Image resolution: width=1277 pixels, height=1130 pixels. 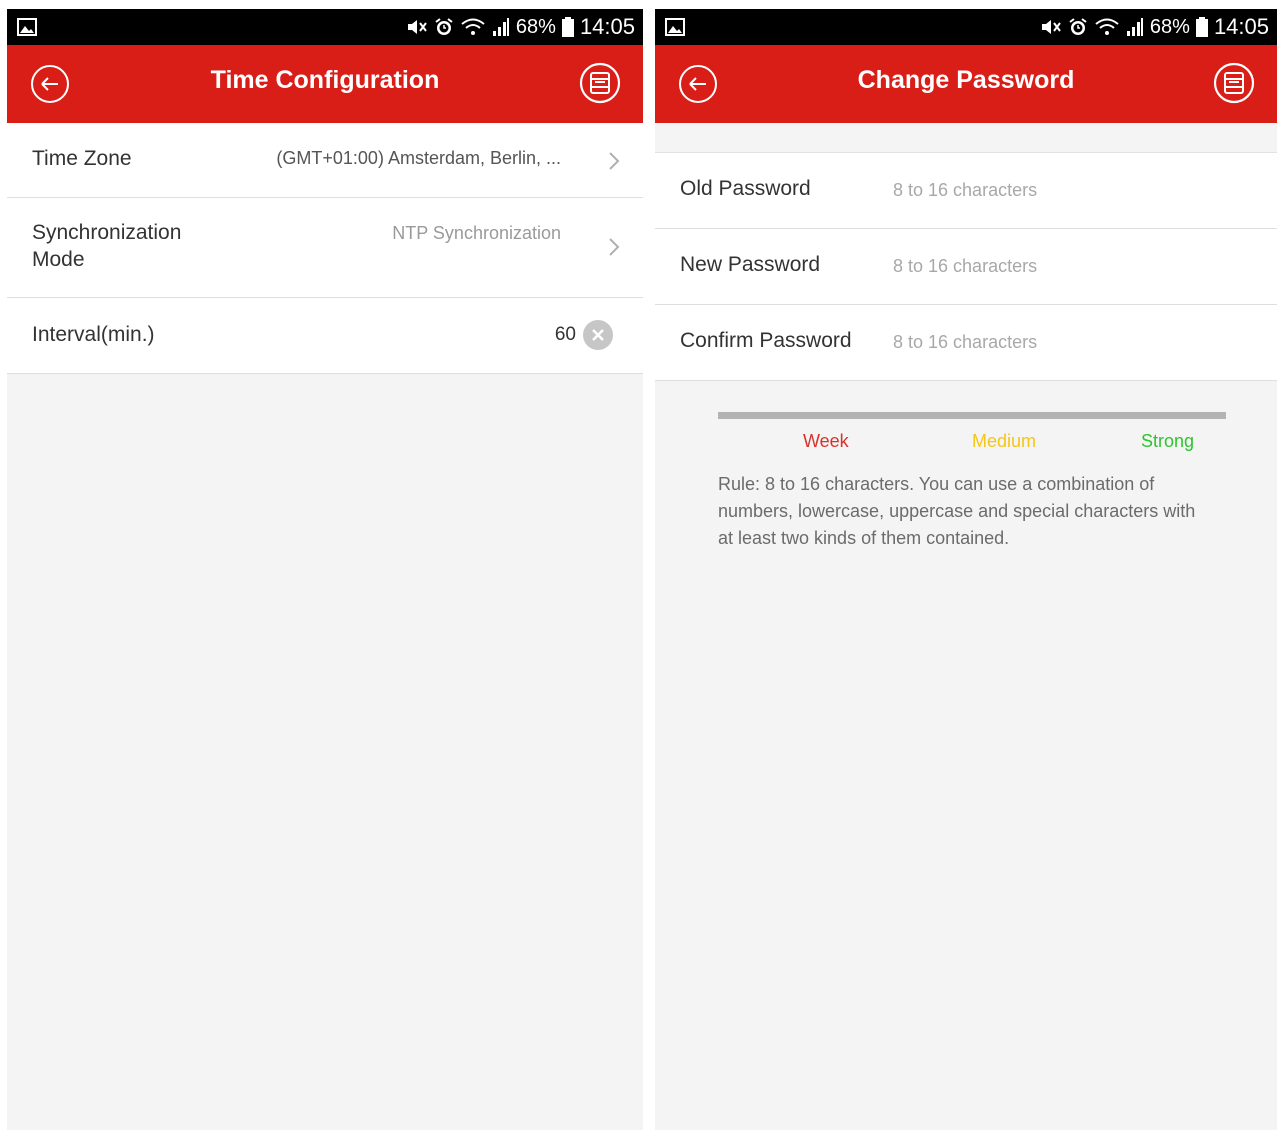 What do you see at coordinates (750, 264) in the screenshot?
I see `new-password-label: New Password` at bounding box center [750, 264].